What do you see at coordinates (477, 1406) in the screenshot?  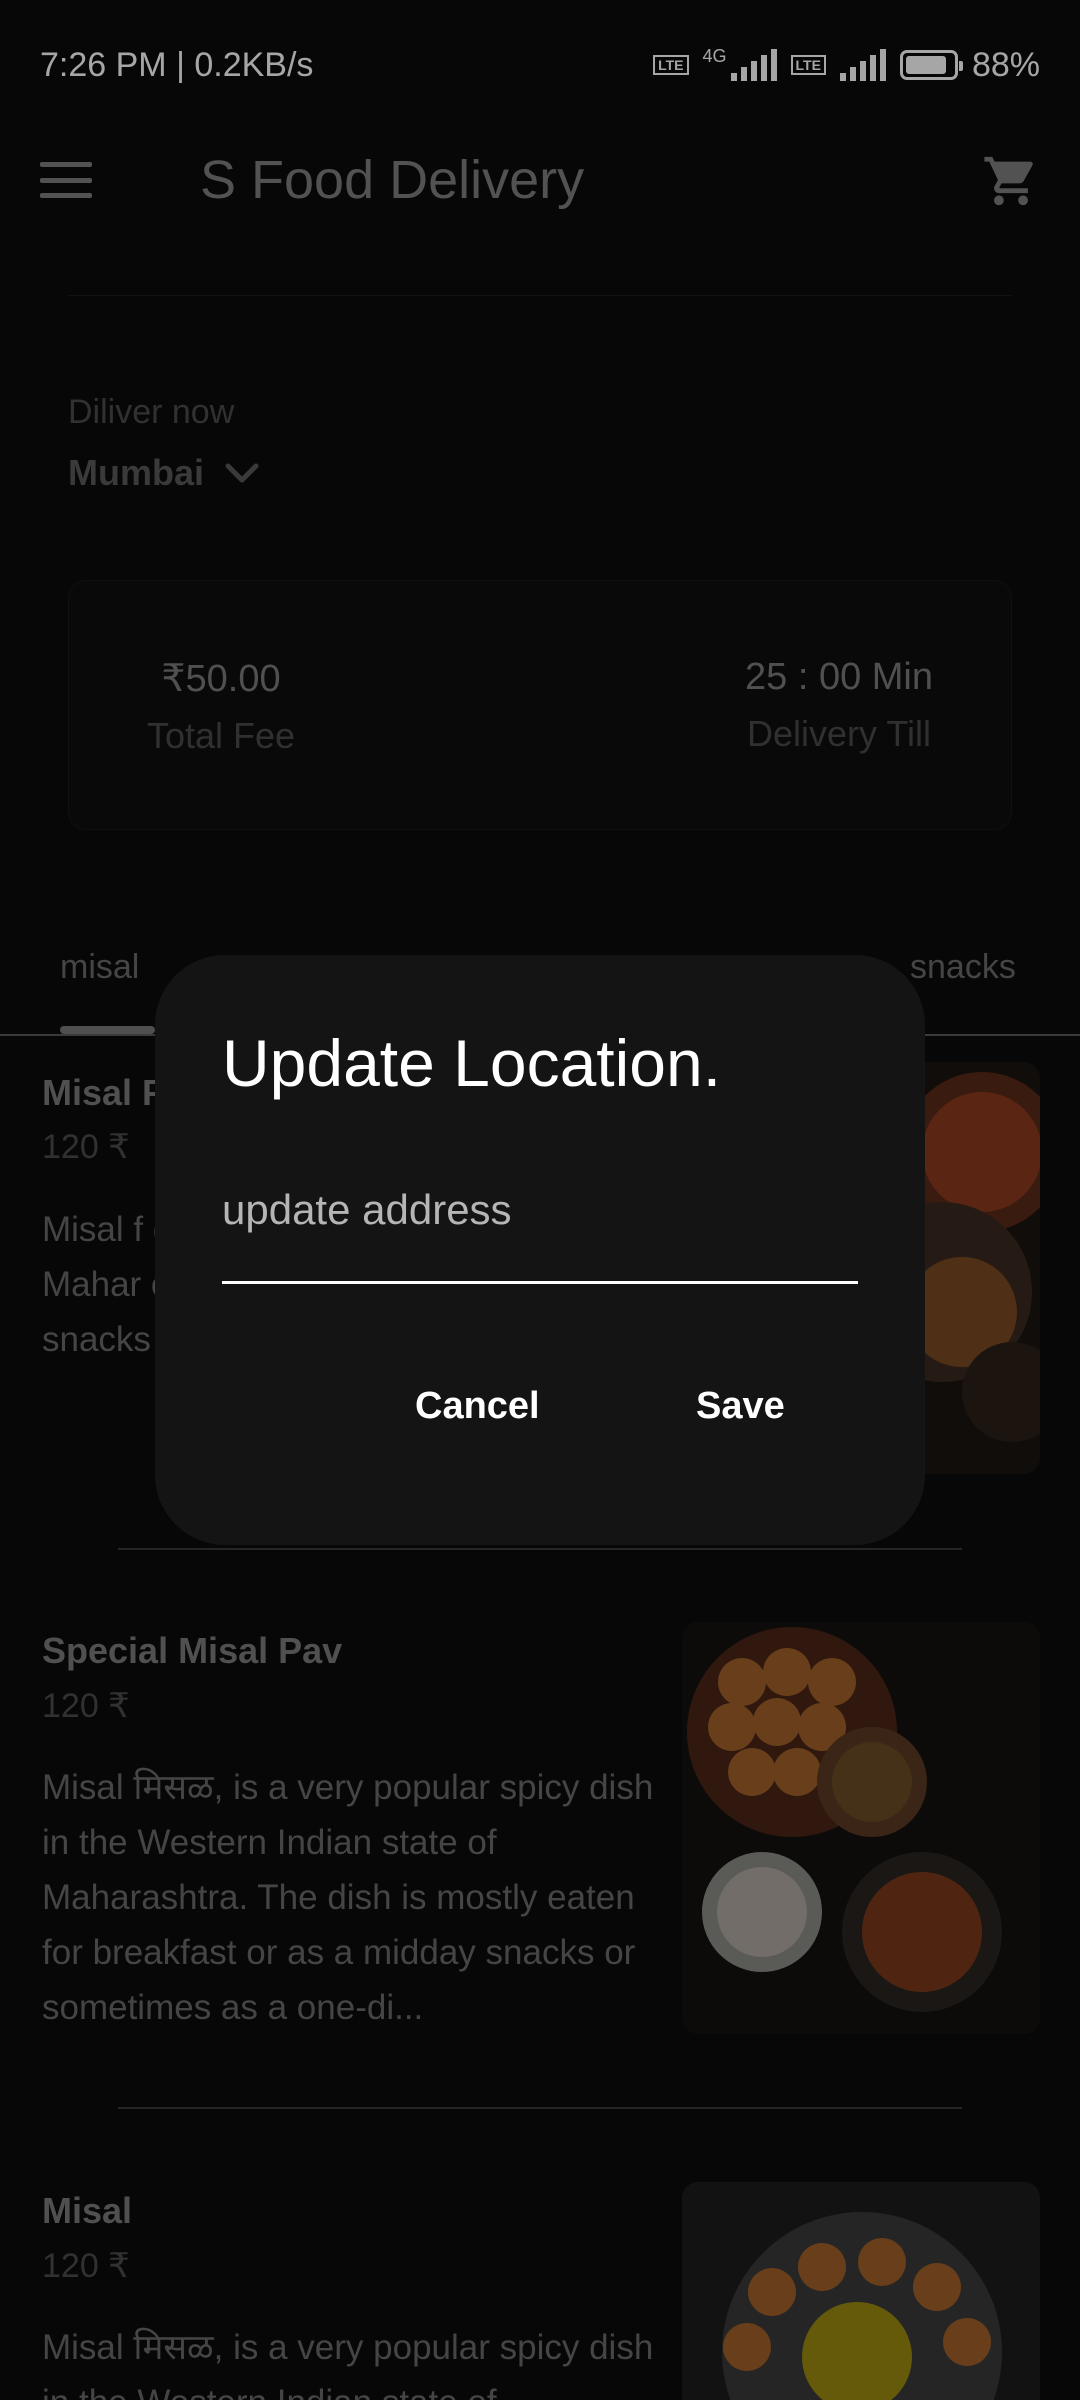 I see `cancel-button: Cancel` at bounding box center [477, 1406].